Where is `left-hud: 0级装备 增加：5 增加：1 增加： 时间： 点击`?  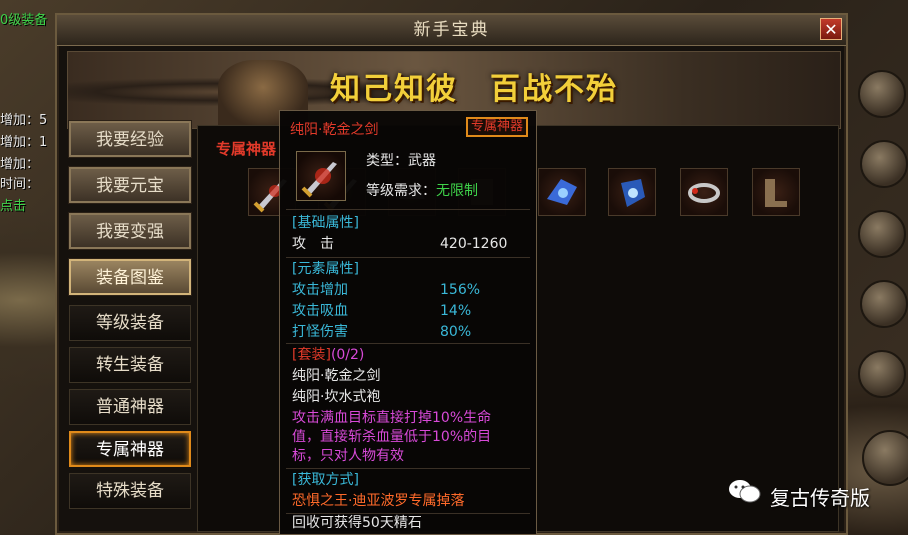 left-hud: 0级装备 增加：5 增加：1 增加： 时间： 点击 is located at coordinates (30, 267).